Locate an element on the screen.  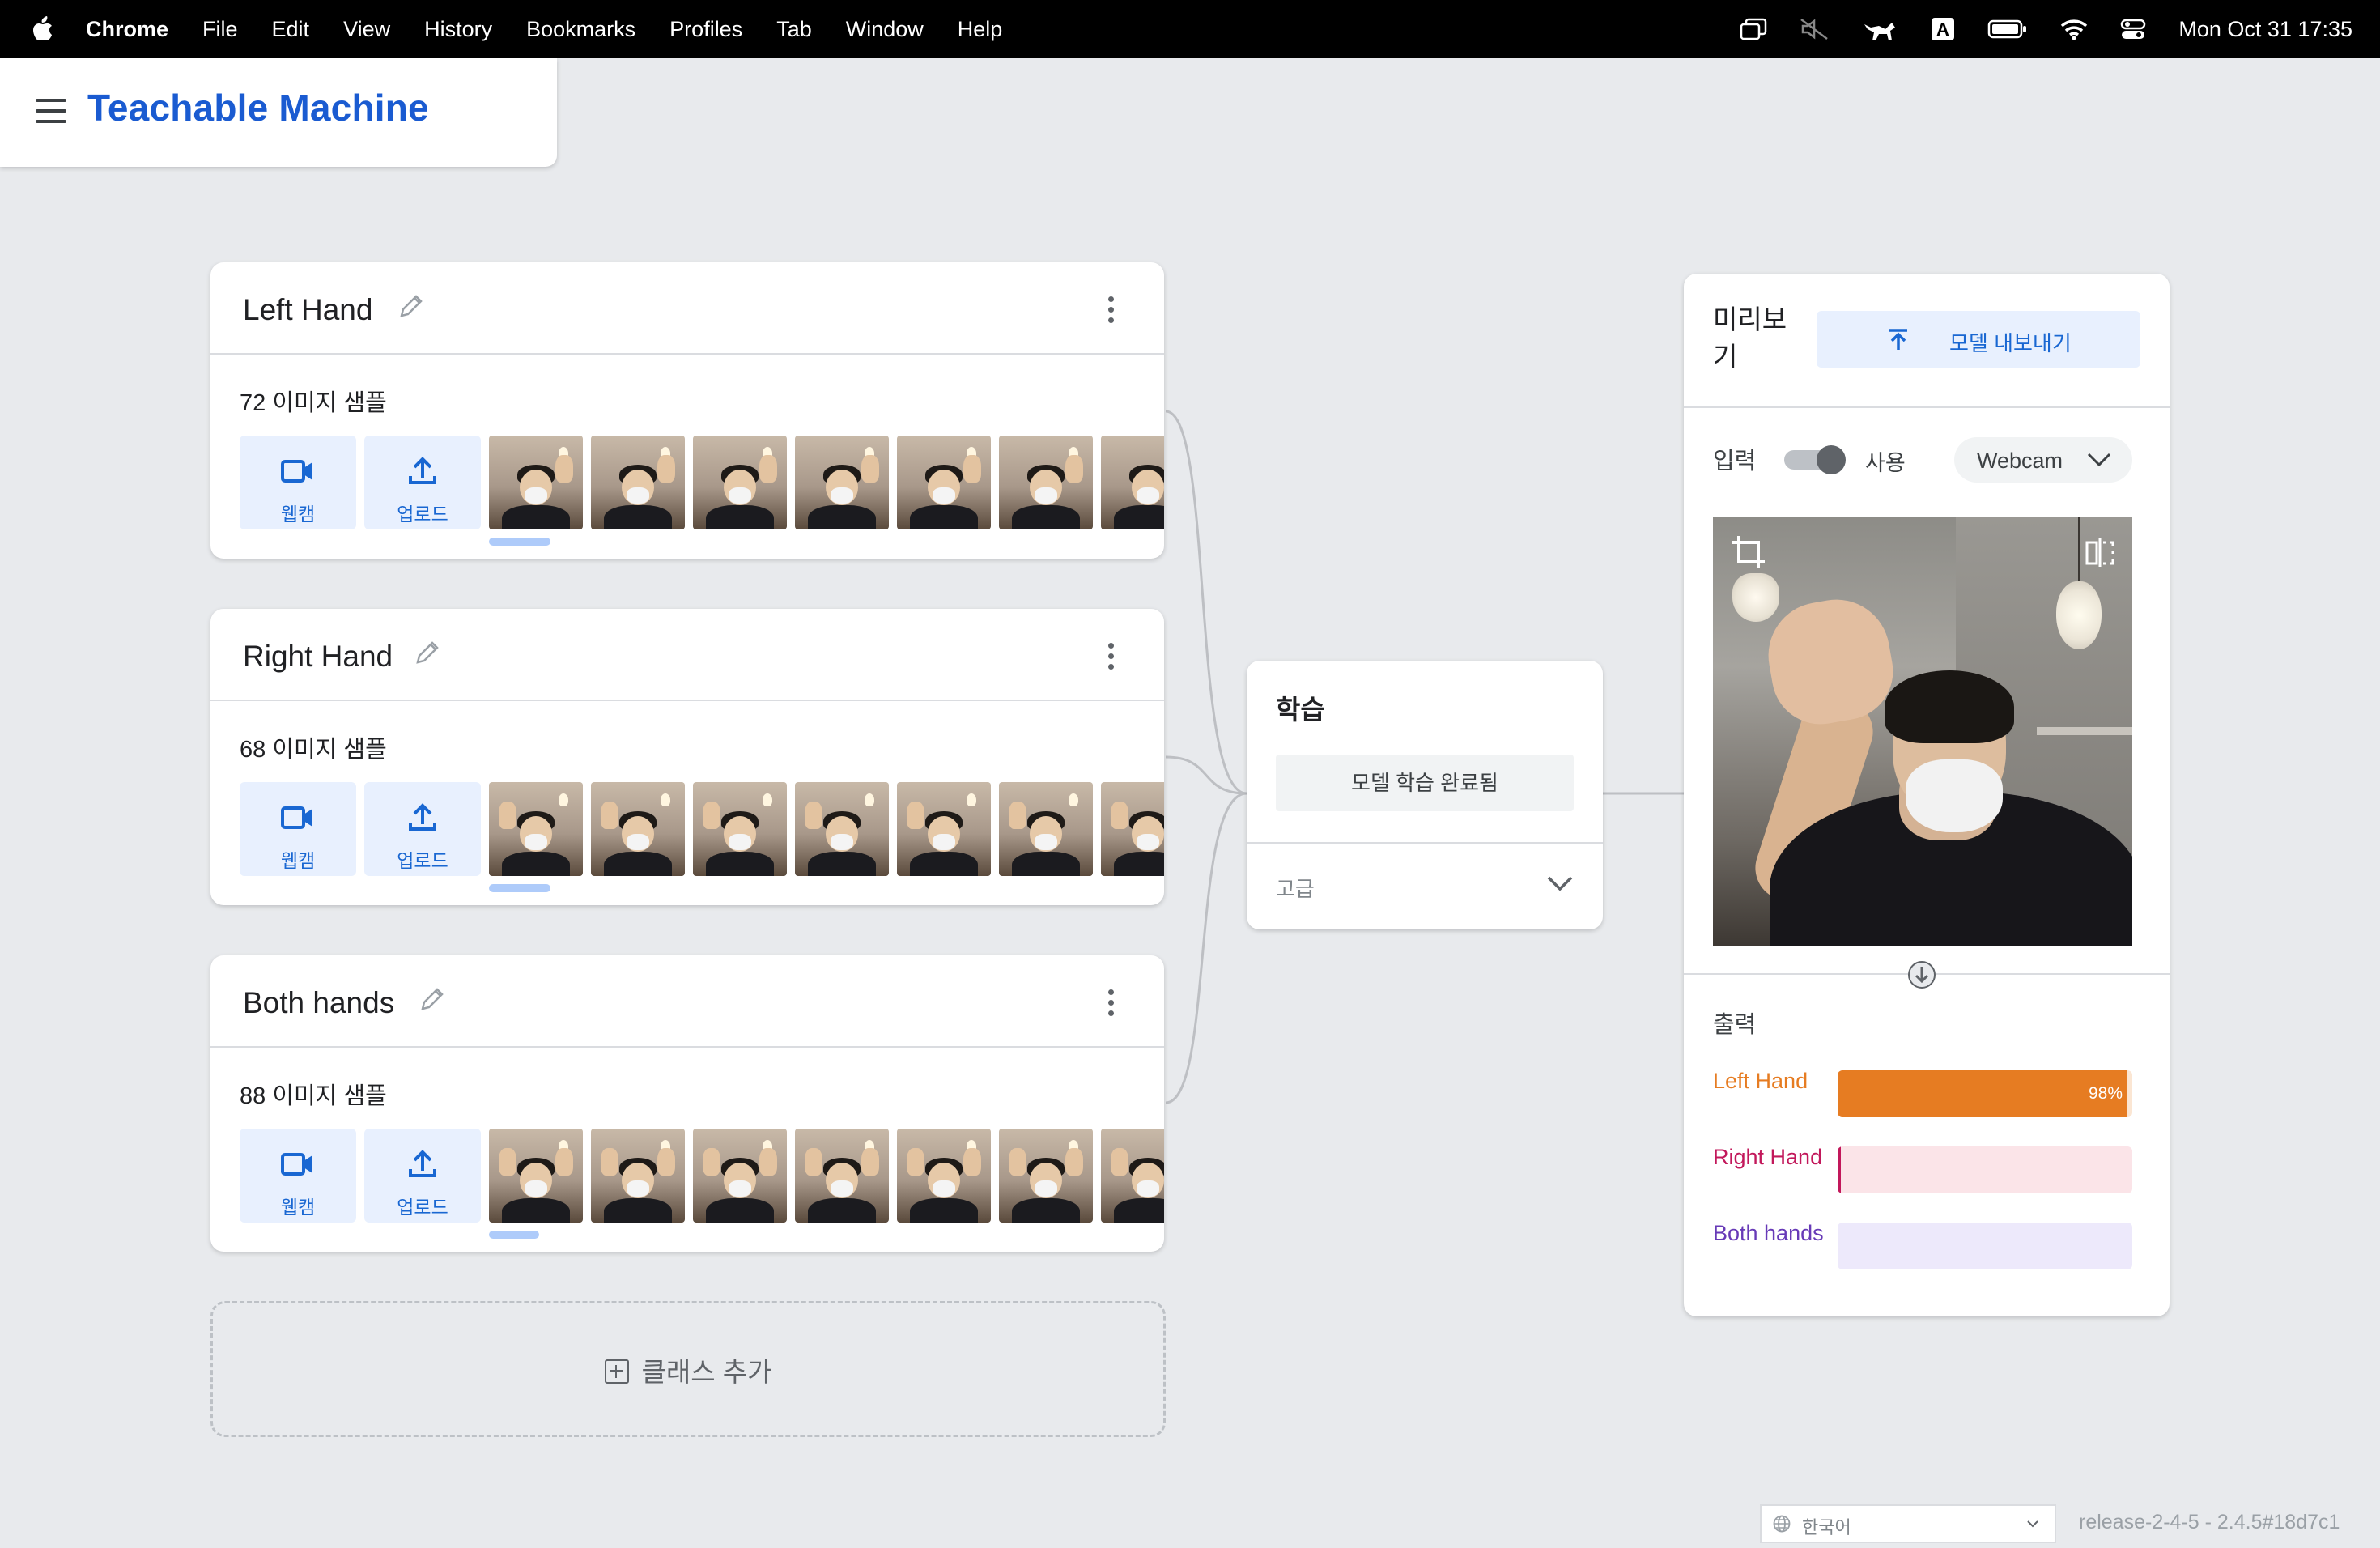
confidence-bar: 98% is located at coordinates (1985, 1093).